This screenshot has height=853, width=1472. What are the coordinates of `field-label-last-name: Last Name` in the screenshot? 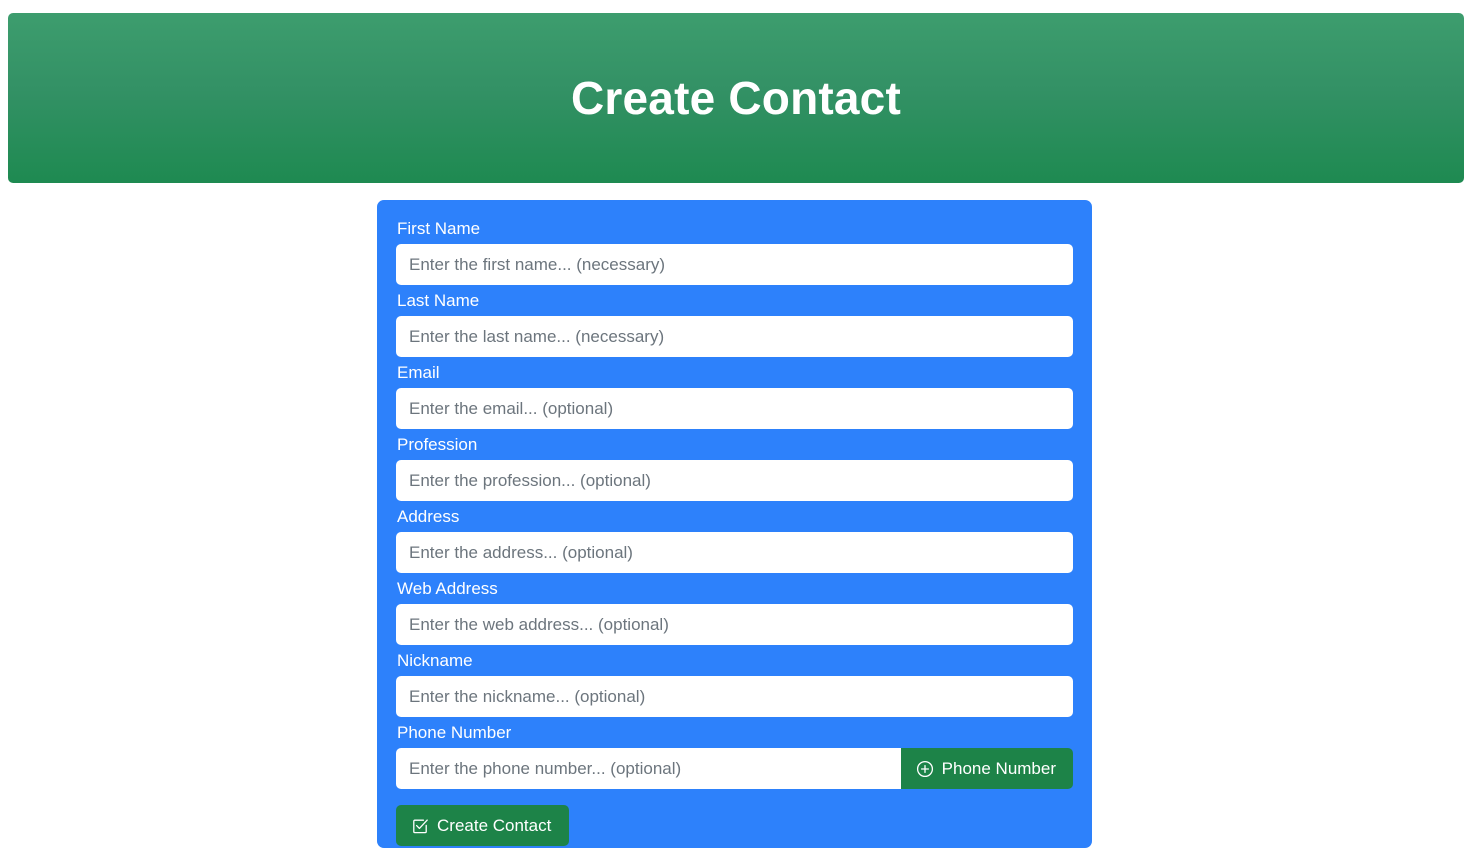 It's located at (438, 300).